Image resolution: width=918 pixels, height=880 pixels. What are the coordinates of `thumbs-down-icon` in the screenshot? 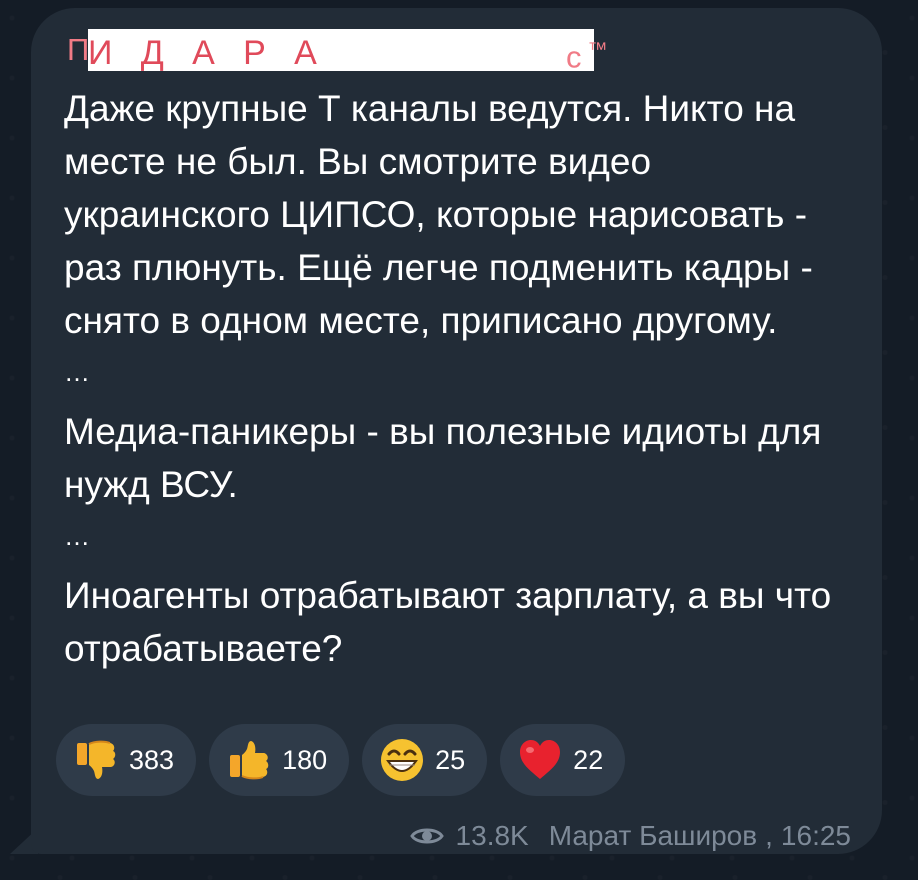 It's located at (96, 760).